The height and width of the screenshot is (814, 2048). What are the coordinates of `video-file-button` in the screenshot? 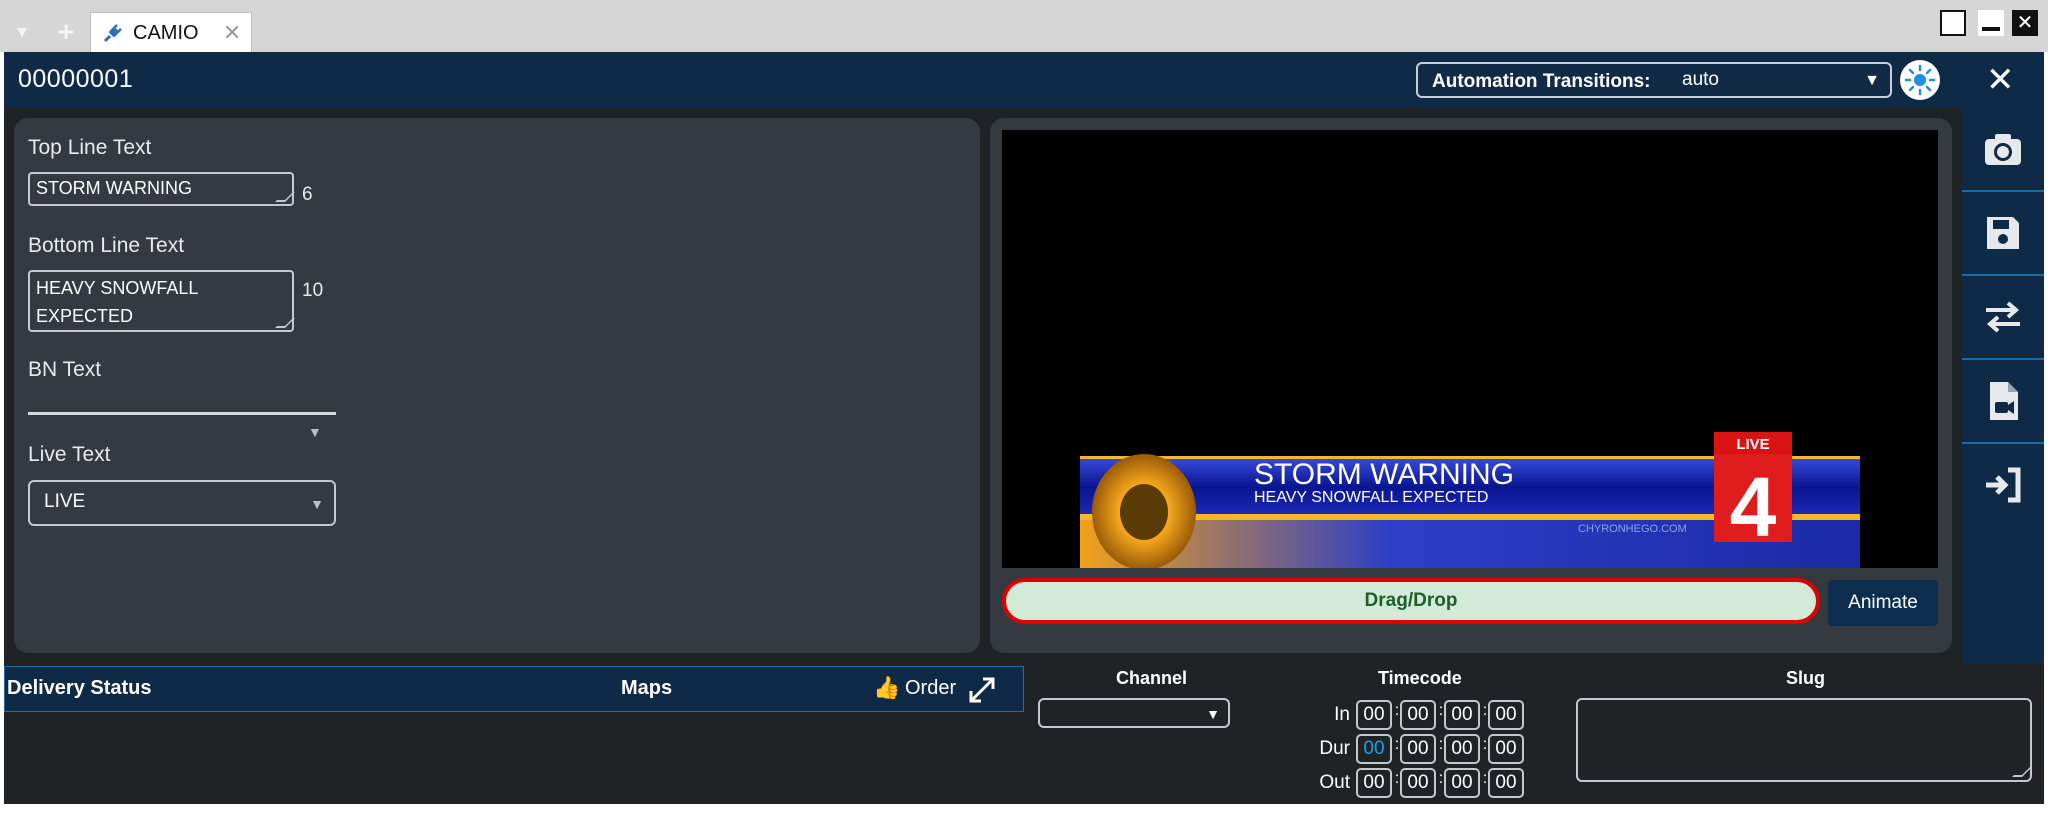 It's located at (2003, 402).